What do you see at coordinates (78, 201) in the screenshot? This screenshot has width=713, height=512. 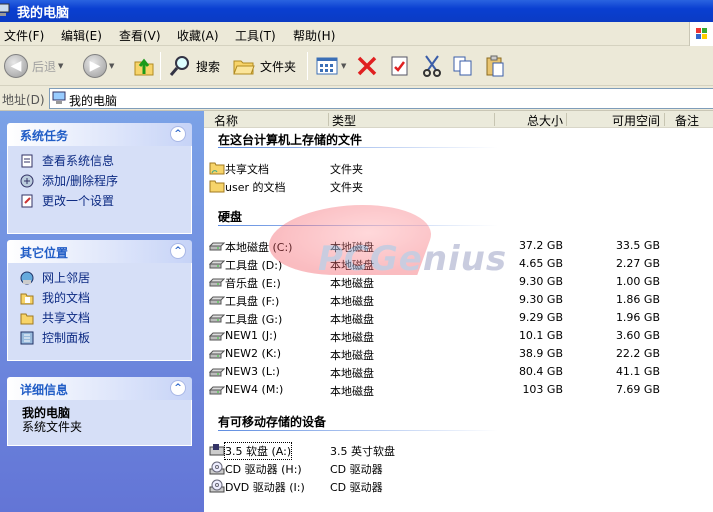 I see `change-setting-label: 更改一个设置` at bounding box center [78, 201].